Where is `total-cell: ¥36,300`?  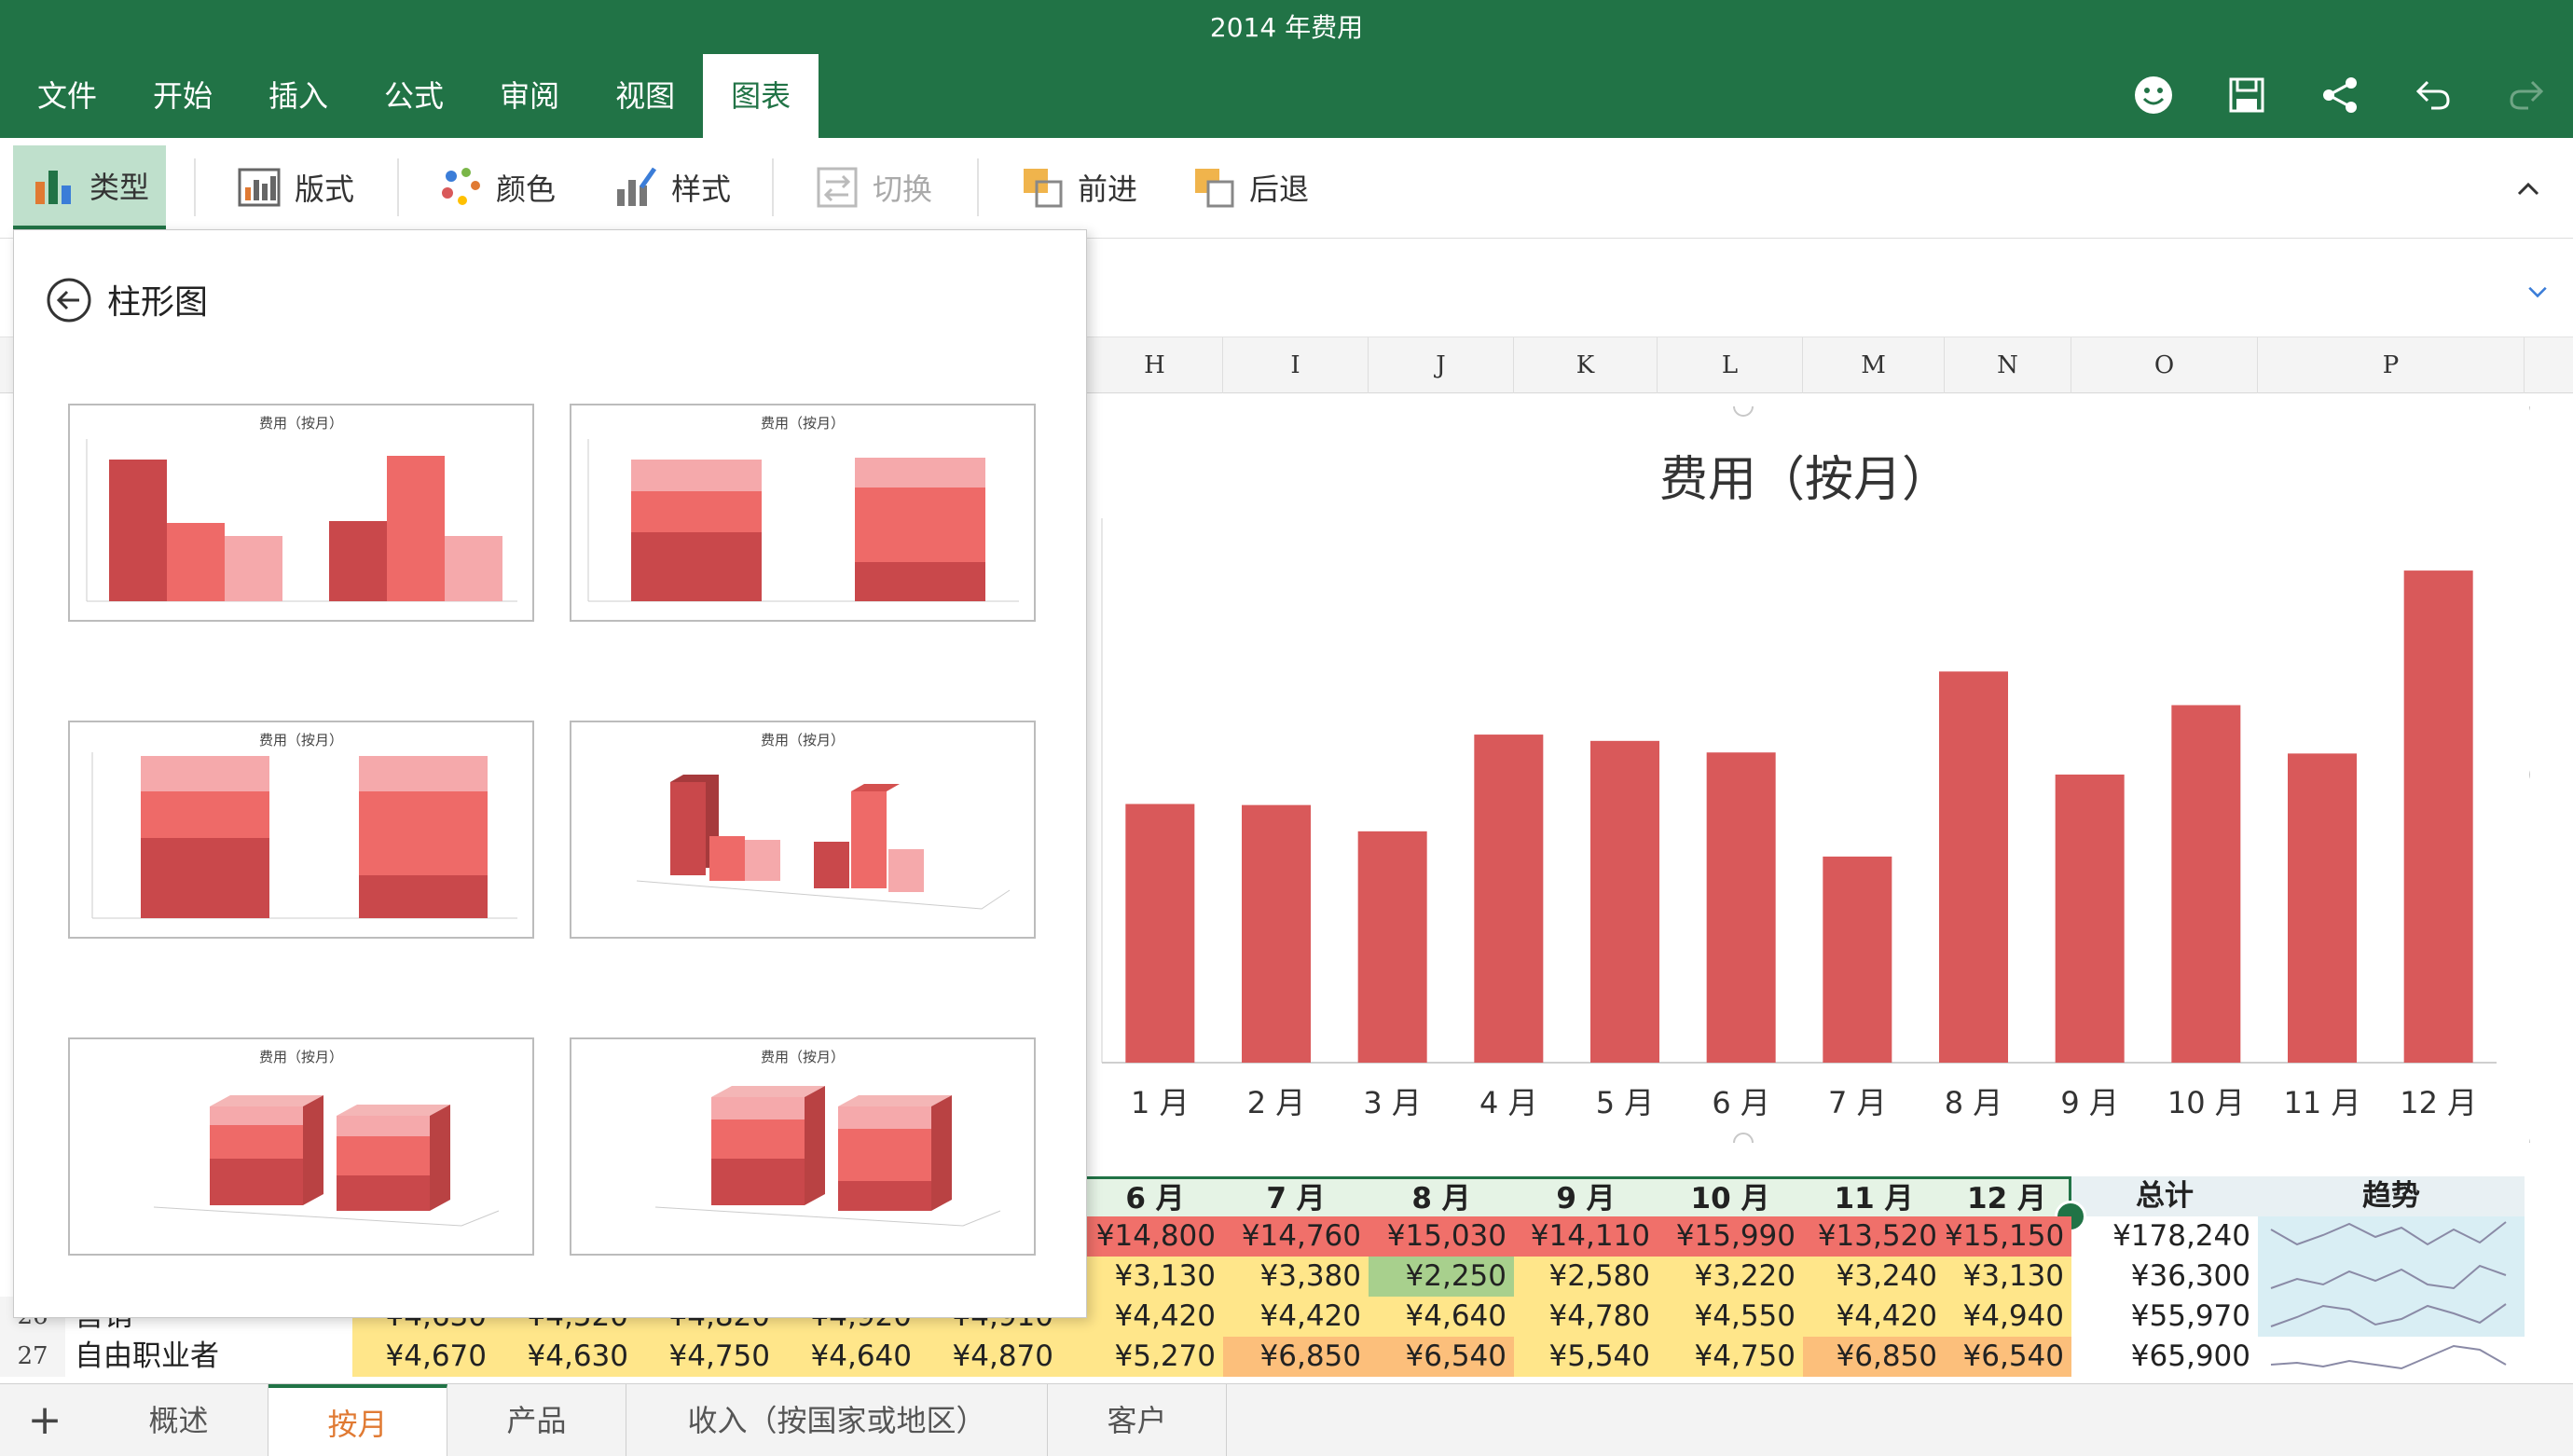 total-cell: ¥36,300 is located at coordinates (2164, 1277).